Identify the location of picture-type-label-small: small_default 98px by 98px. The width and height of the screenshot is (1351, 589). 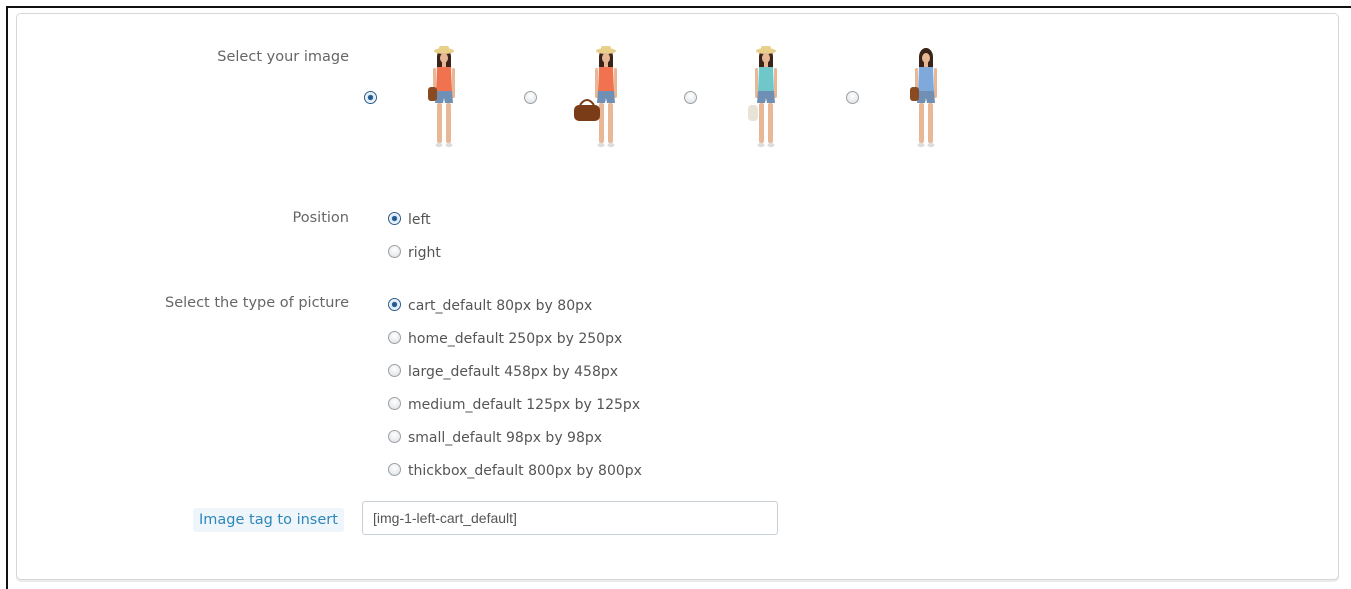
(505, 438).